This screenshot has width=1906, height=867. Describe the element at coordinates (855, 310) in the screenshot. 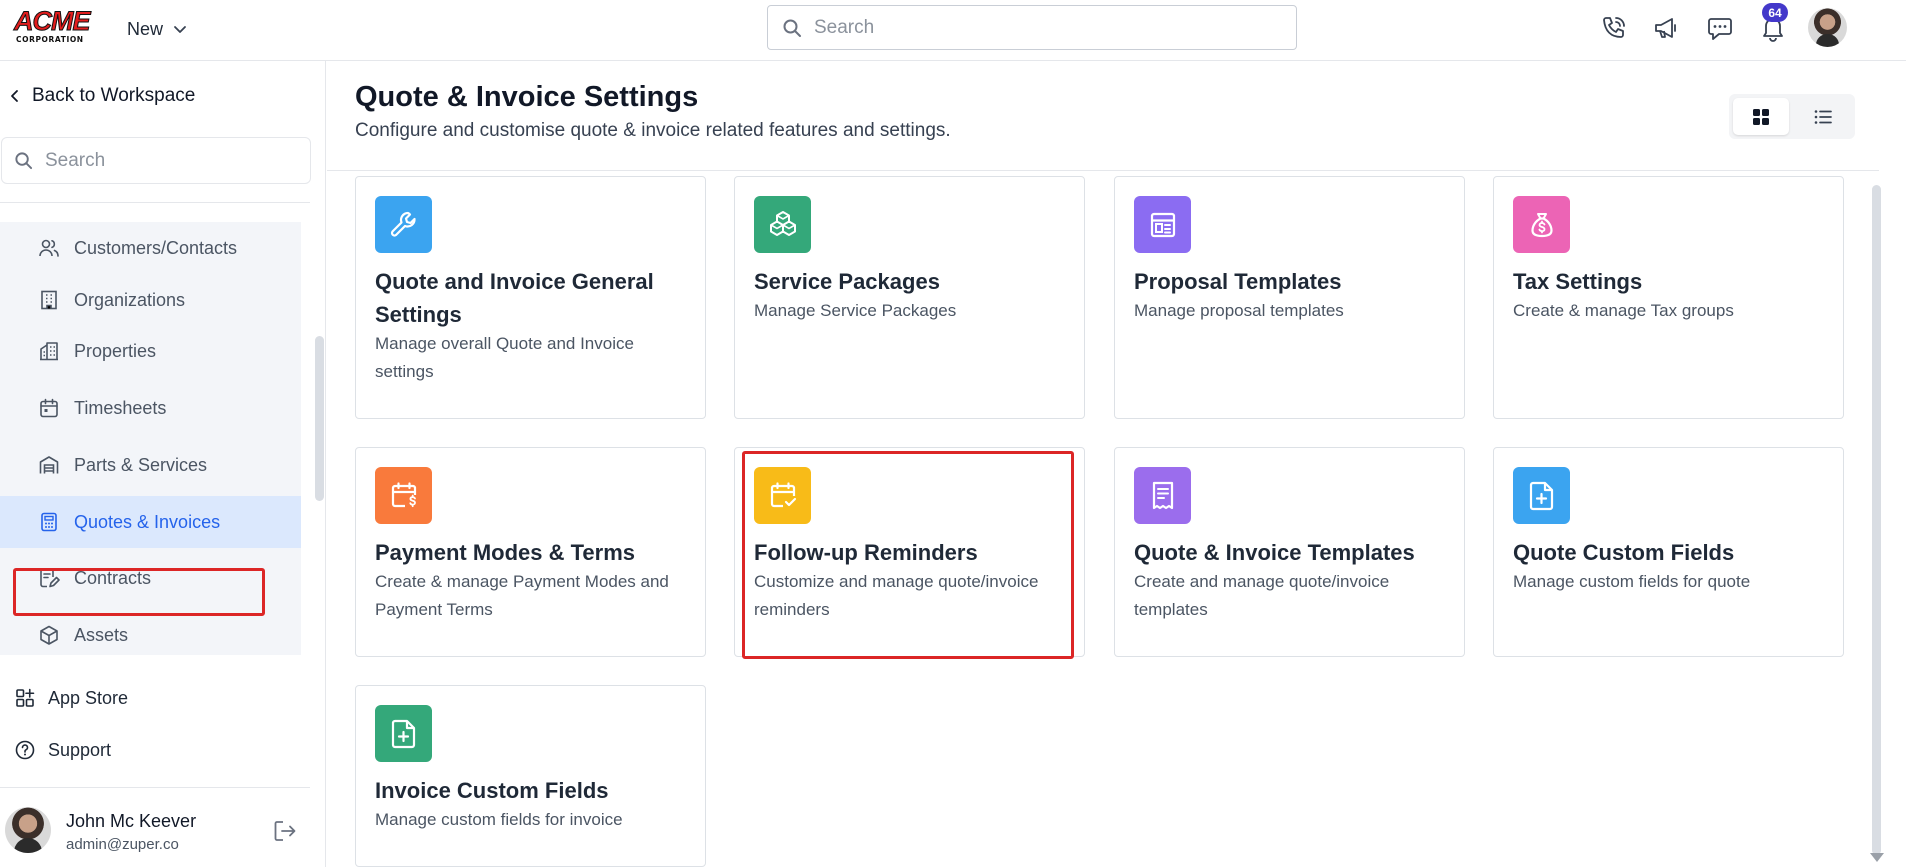

I see `card-description: Manage Service Packages` at that location.